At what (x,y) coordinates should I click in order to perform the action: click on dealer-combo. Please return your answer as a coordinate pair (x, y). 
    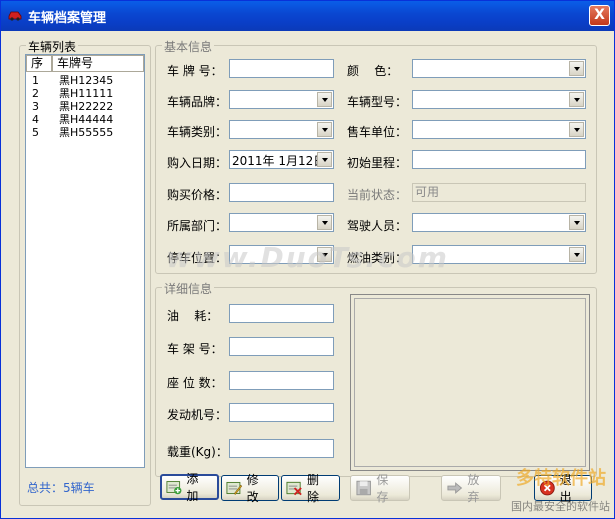
    Looking at the image, I should click on (499, 129).